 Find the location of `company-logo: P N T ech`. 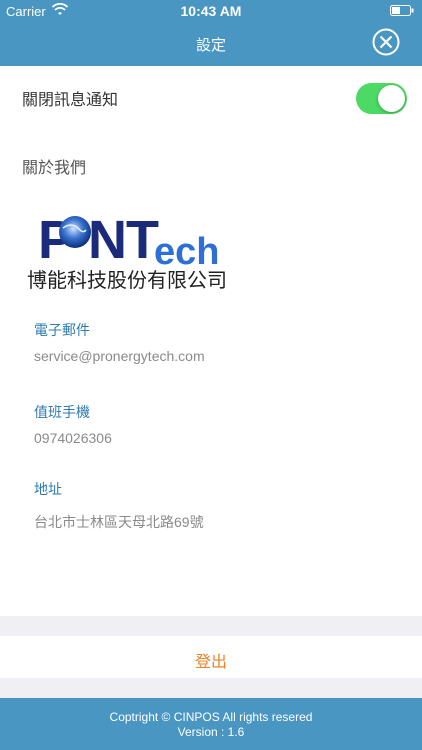

company-logo: P N T ech is located at coordinates (128, 238).